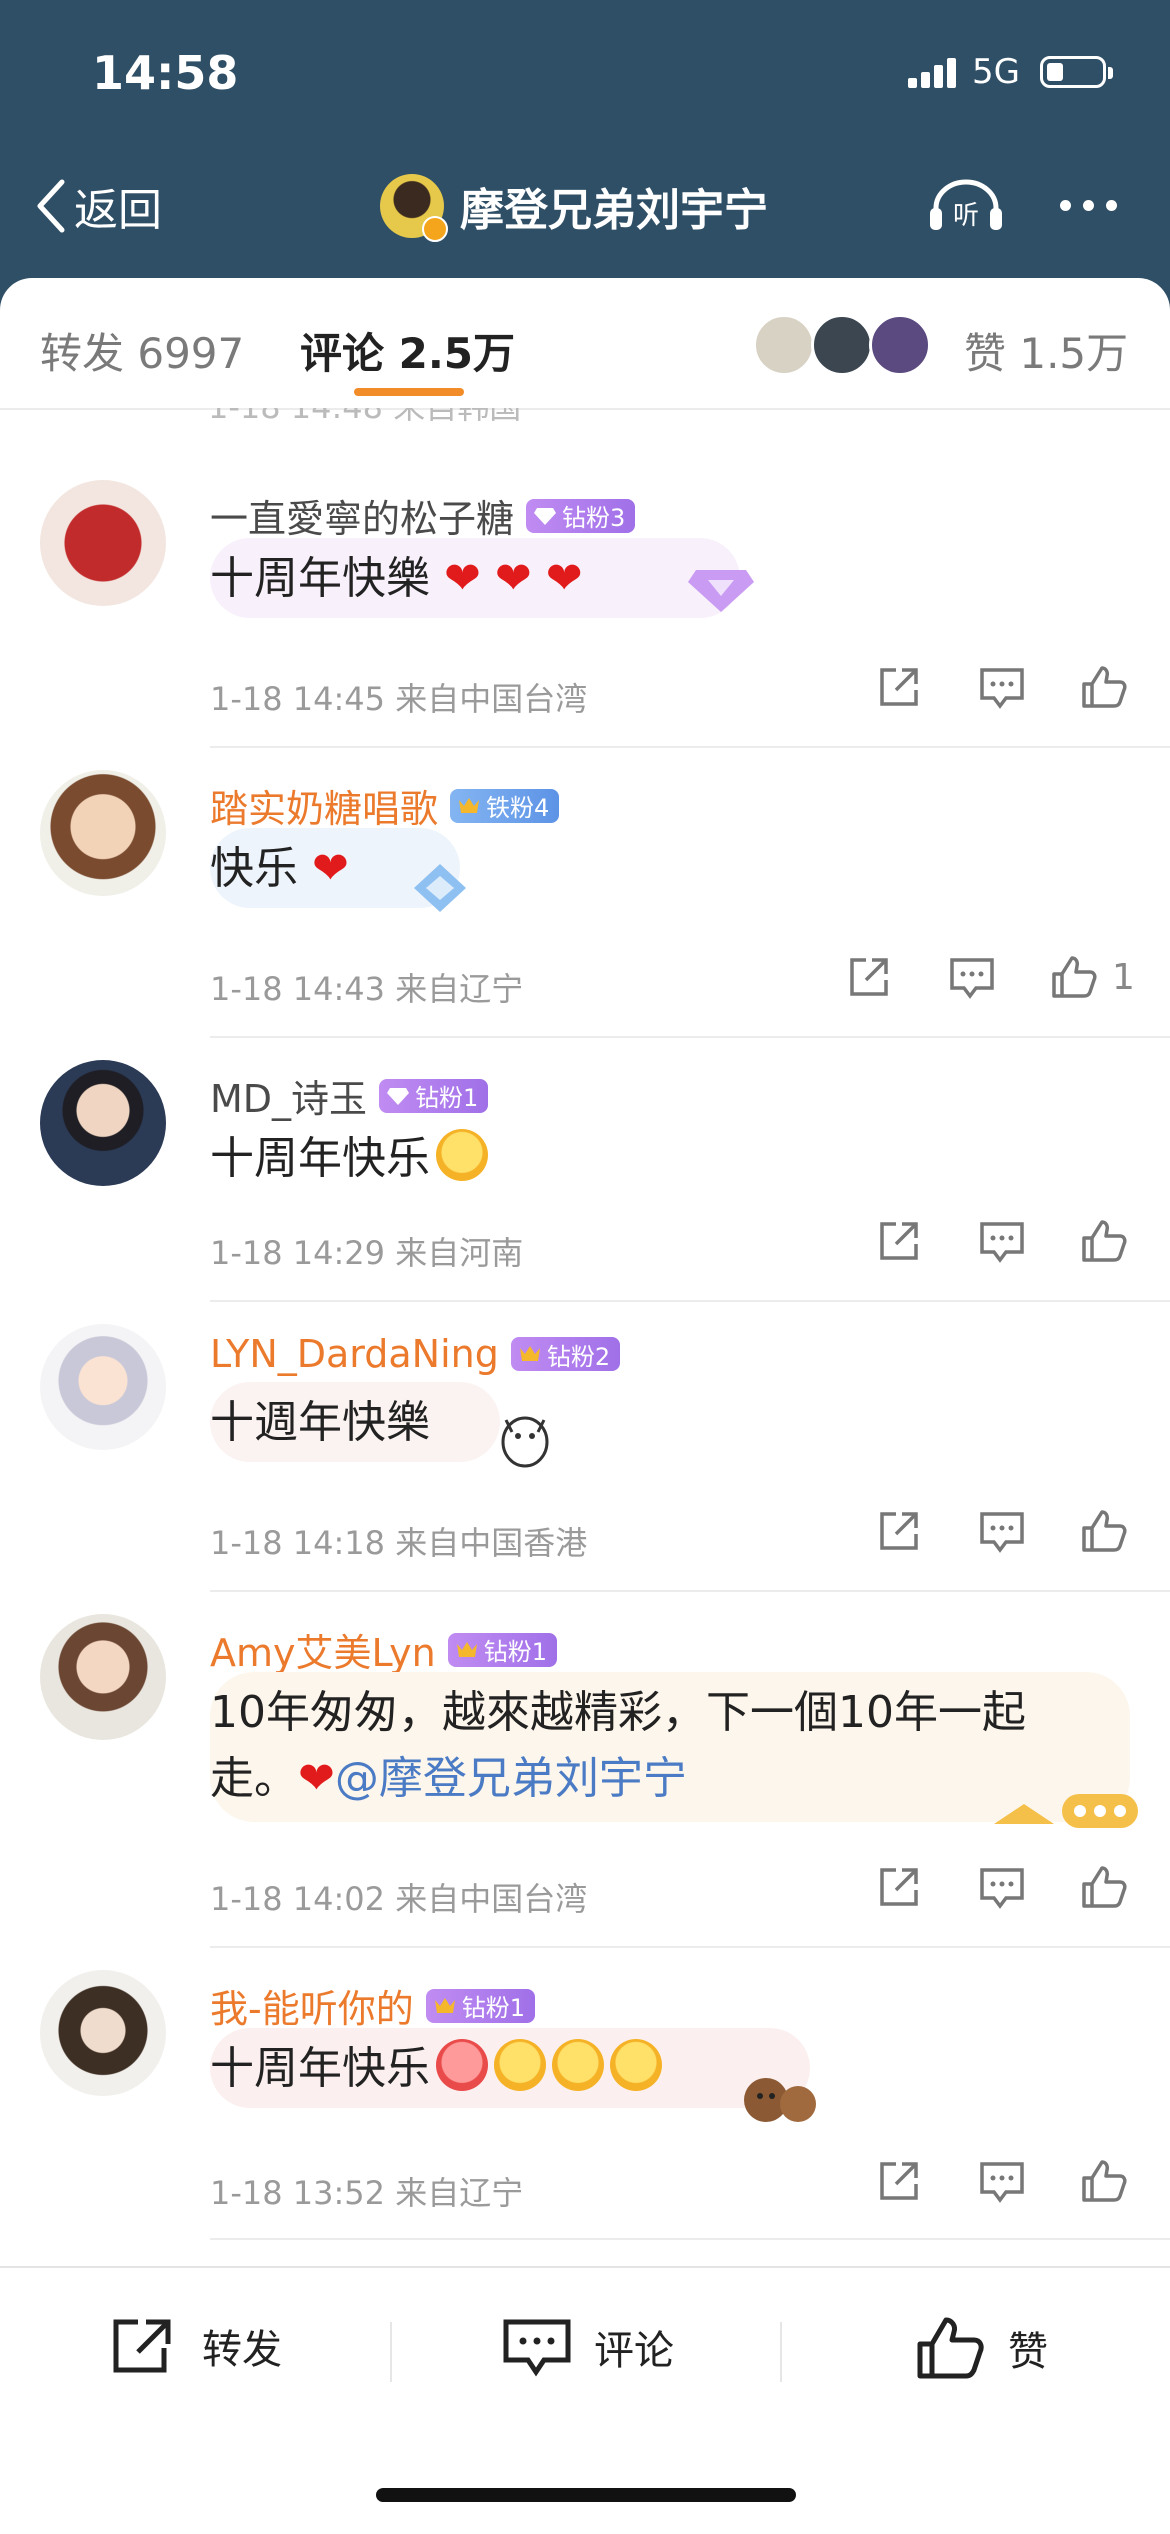 This screenshot has height=2534, width=1170. What do you see at coordinates (435, 229) in the screenshot?
I see `verified-badge-icon` at bounding box center [435, 229].